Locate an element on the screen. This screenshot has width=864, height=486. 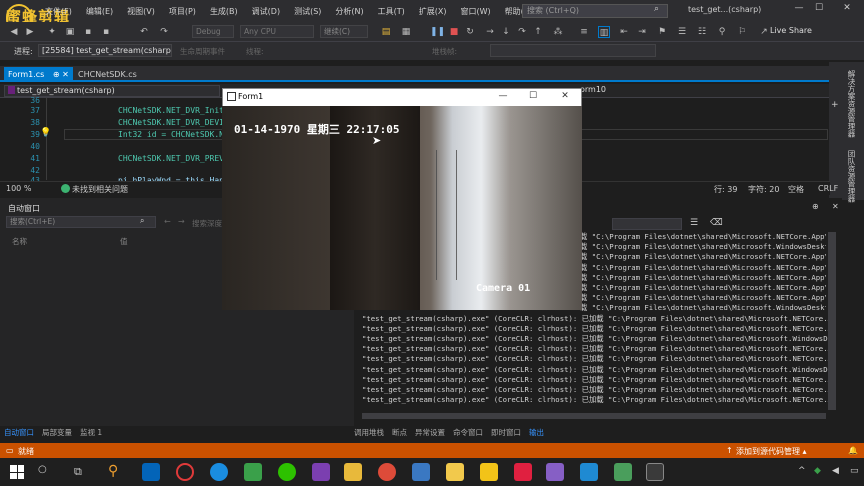
output-vertical-scrollbar is located at coordinates (832, 321).